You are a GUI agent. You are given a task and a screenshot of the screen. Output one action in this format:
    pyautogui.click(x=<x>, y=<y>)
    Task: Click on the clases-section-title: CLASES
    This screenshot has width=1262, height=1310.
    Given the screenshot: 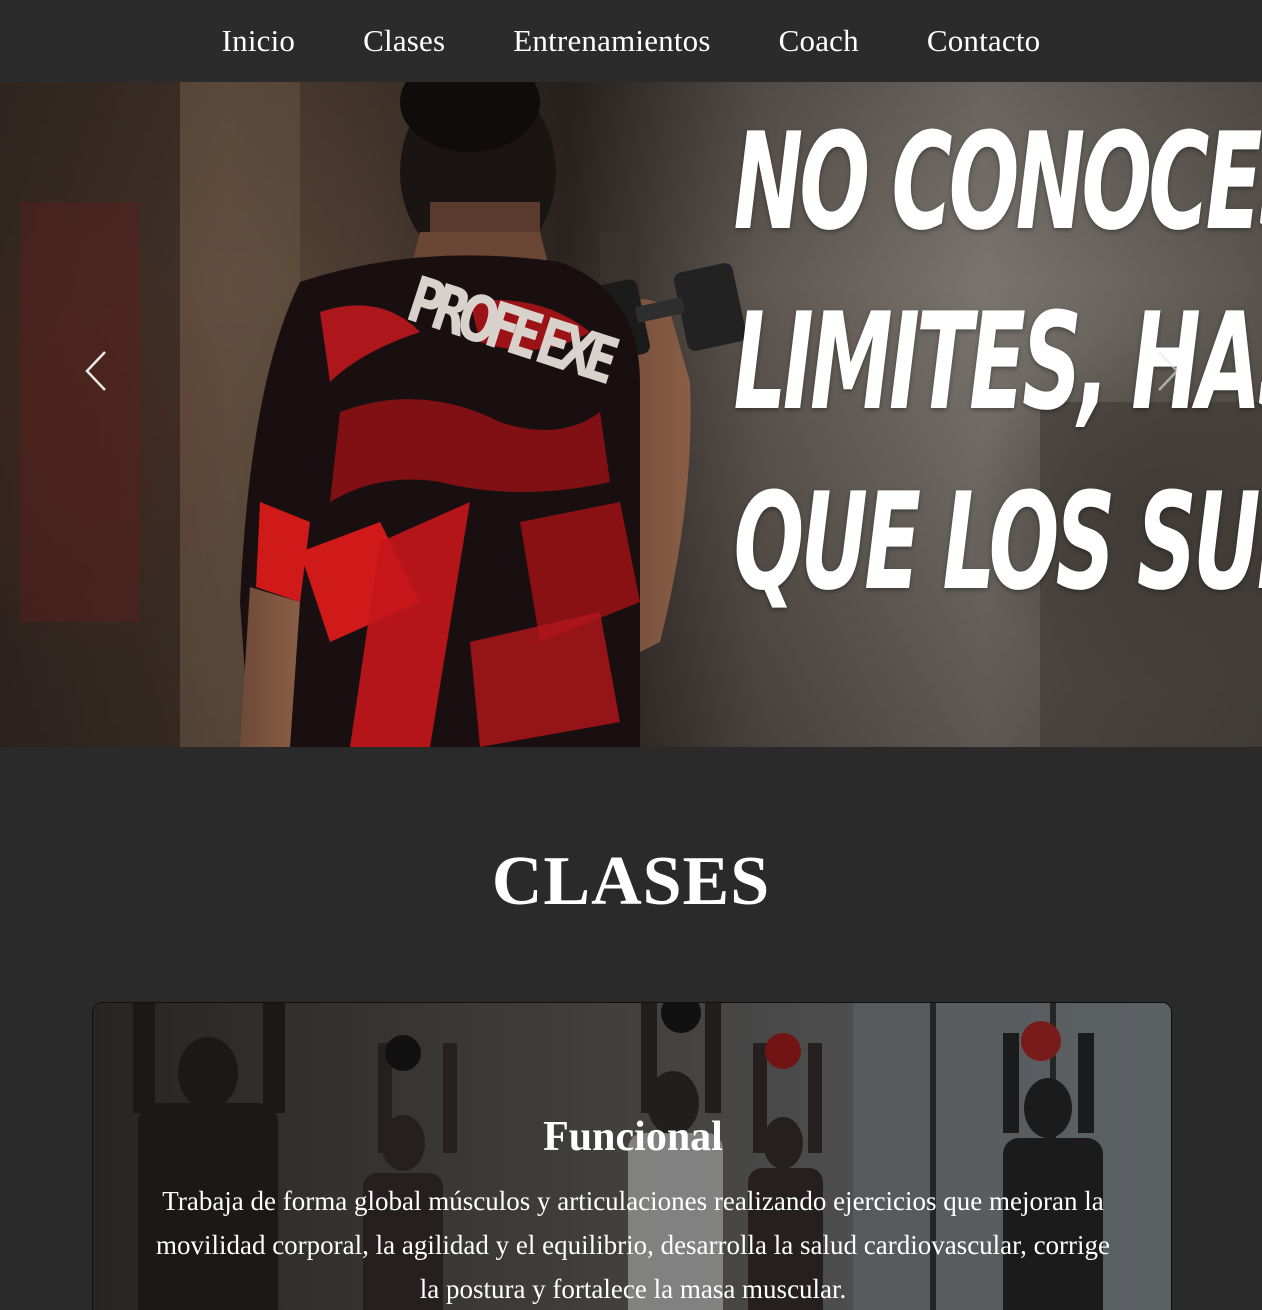 What is the action you would take?
    pyautogui.click(x=631, y=881)
    